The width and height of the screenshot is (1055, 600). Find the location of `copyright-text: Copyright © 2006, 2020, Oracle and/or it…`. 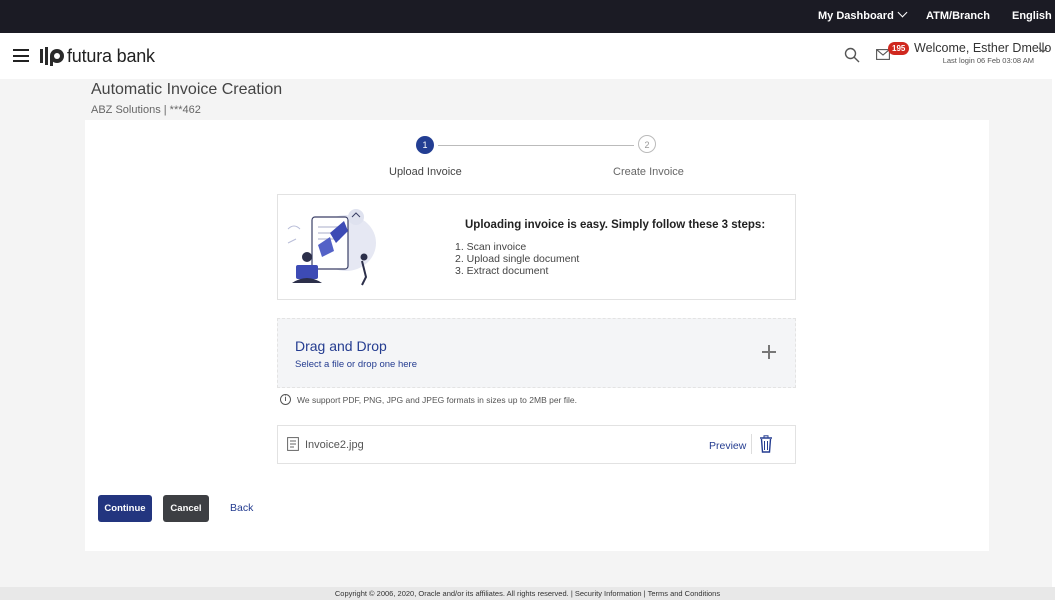

copyright-text: Copyright © 2006, 2020, Oracle and/or it… is located at coordinates (451, 593).